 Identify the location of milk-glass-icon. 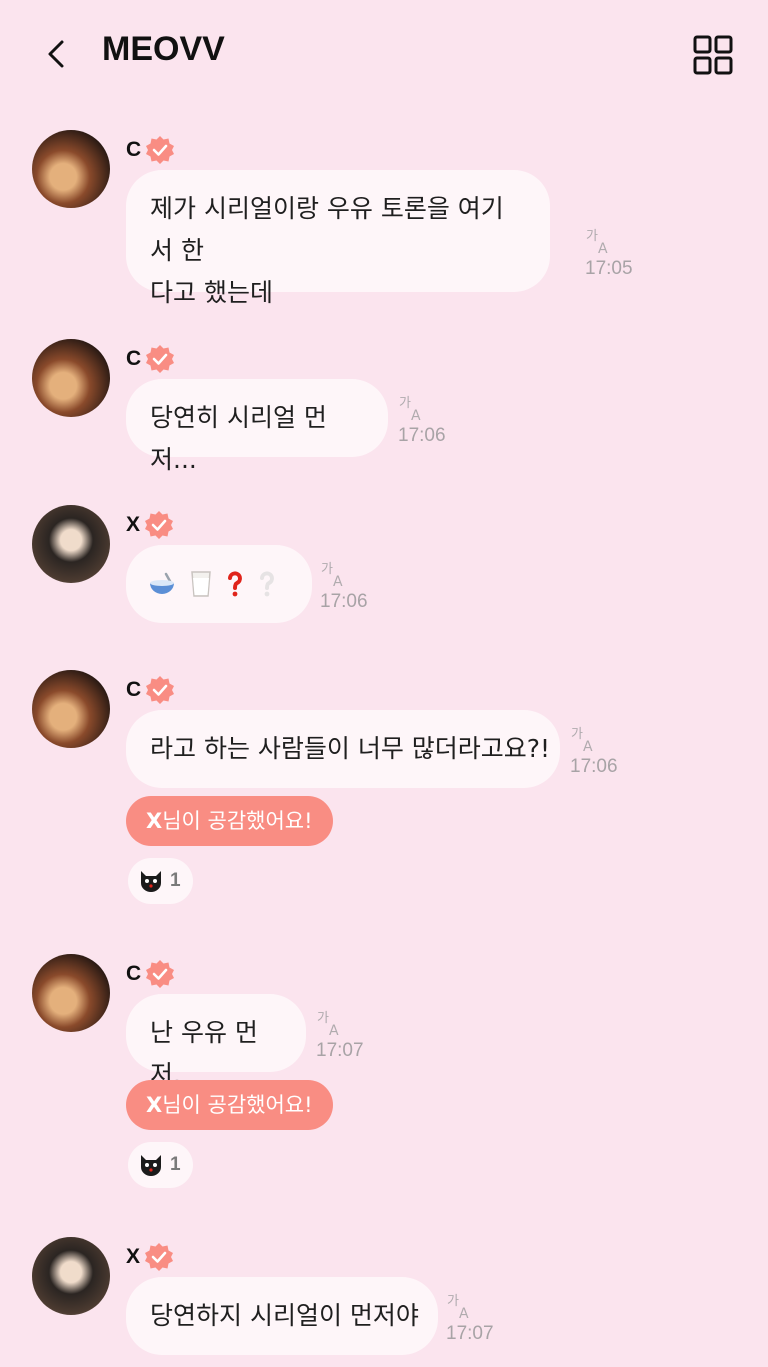
(201, 584).